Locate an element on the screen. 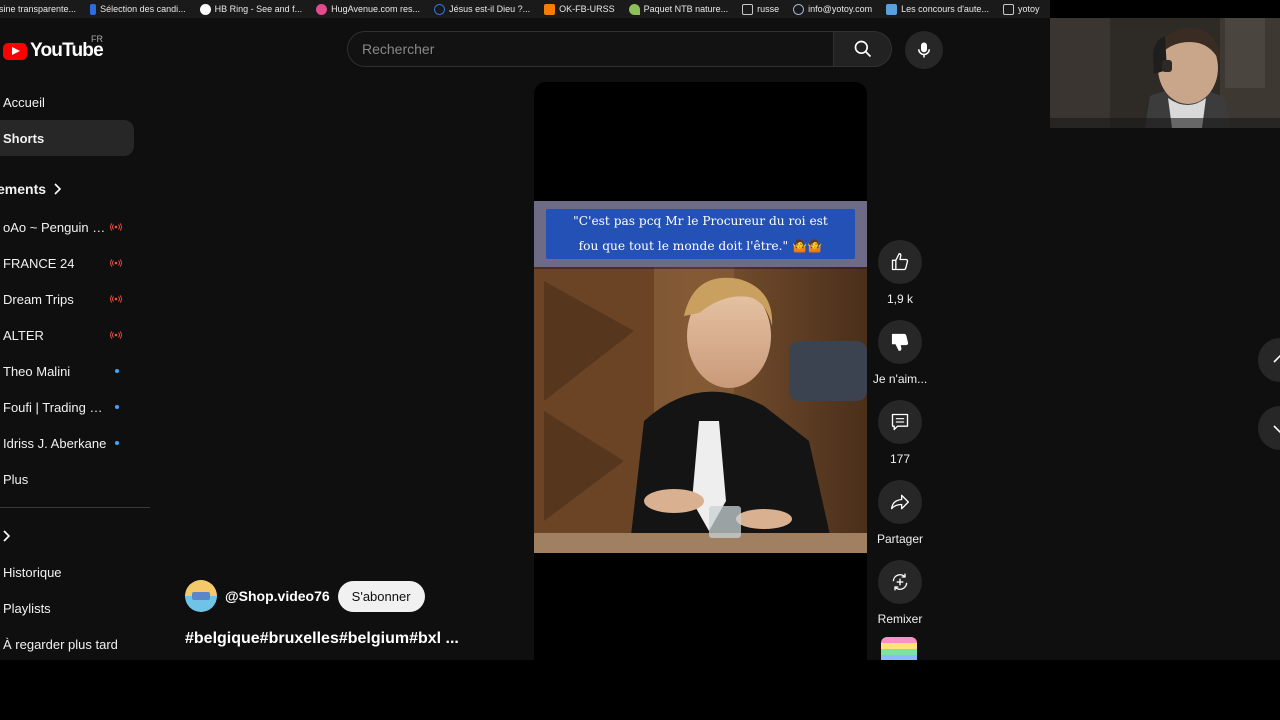 This screenshot has height=720, width=1280. share-action: Partager is located at coordinates (900, 513).